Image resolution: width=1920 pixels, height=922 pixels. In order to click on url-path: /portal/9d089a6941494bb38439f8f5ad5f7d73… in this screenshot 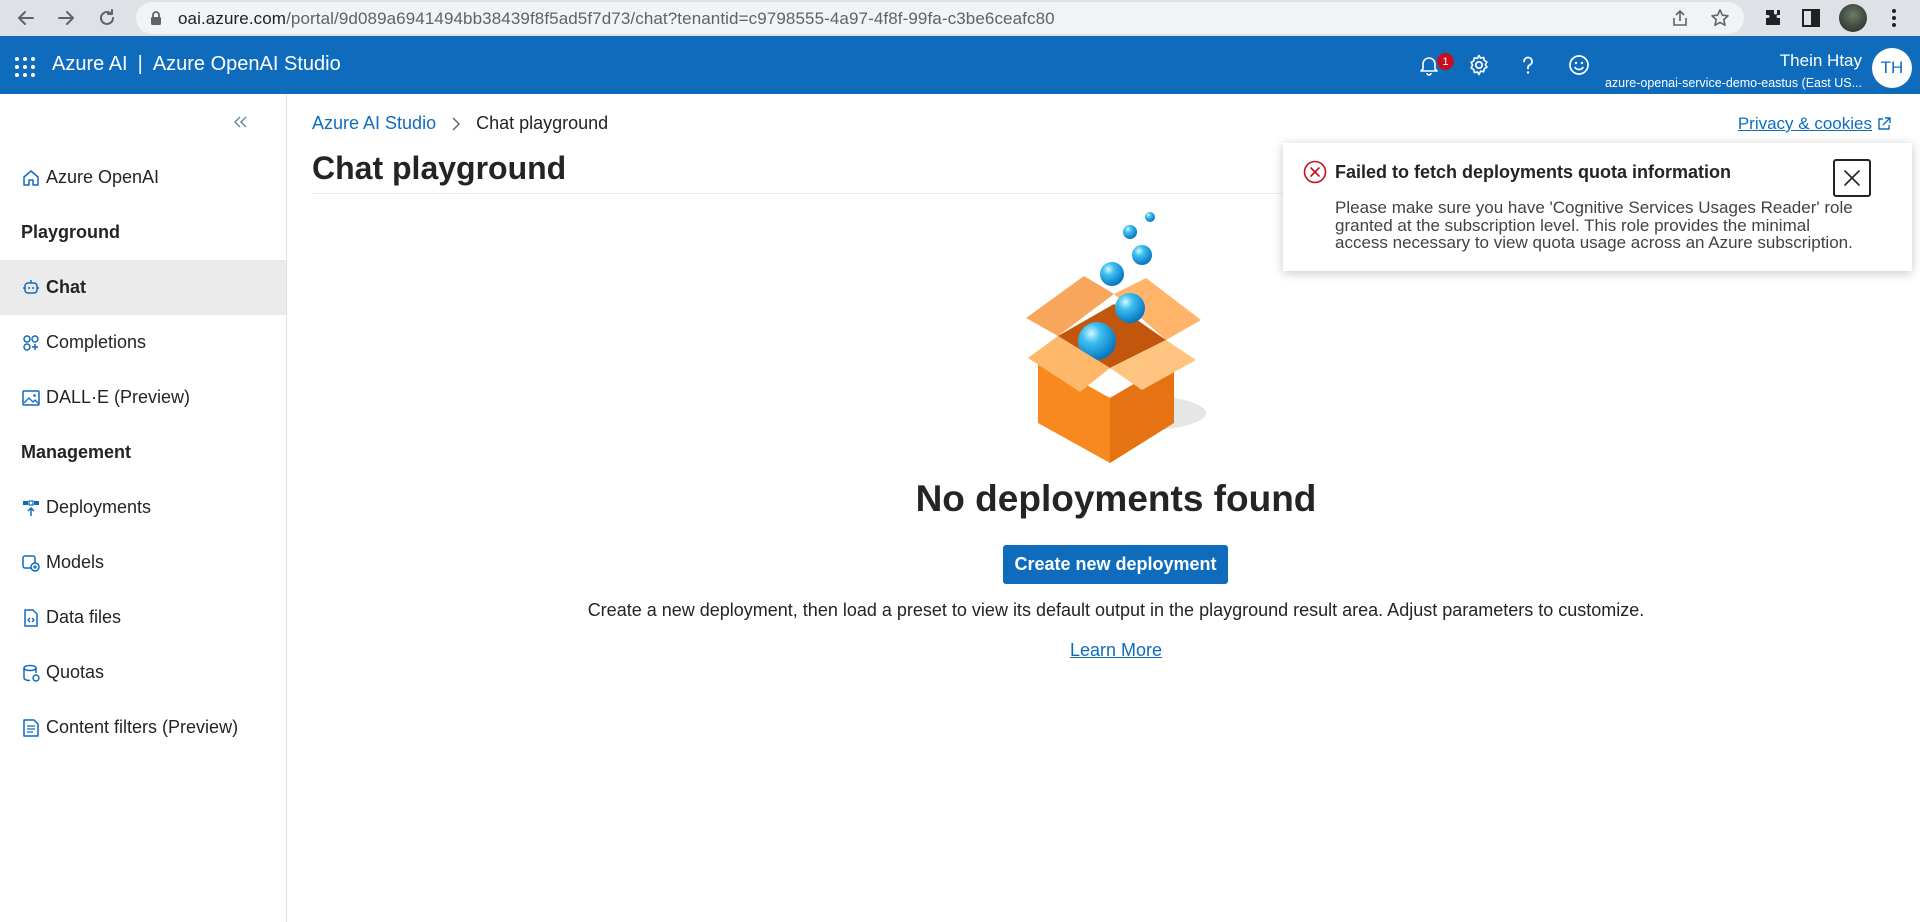, I will do `click(670, 18)`.